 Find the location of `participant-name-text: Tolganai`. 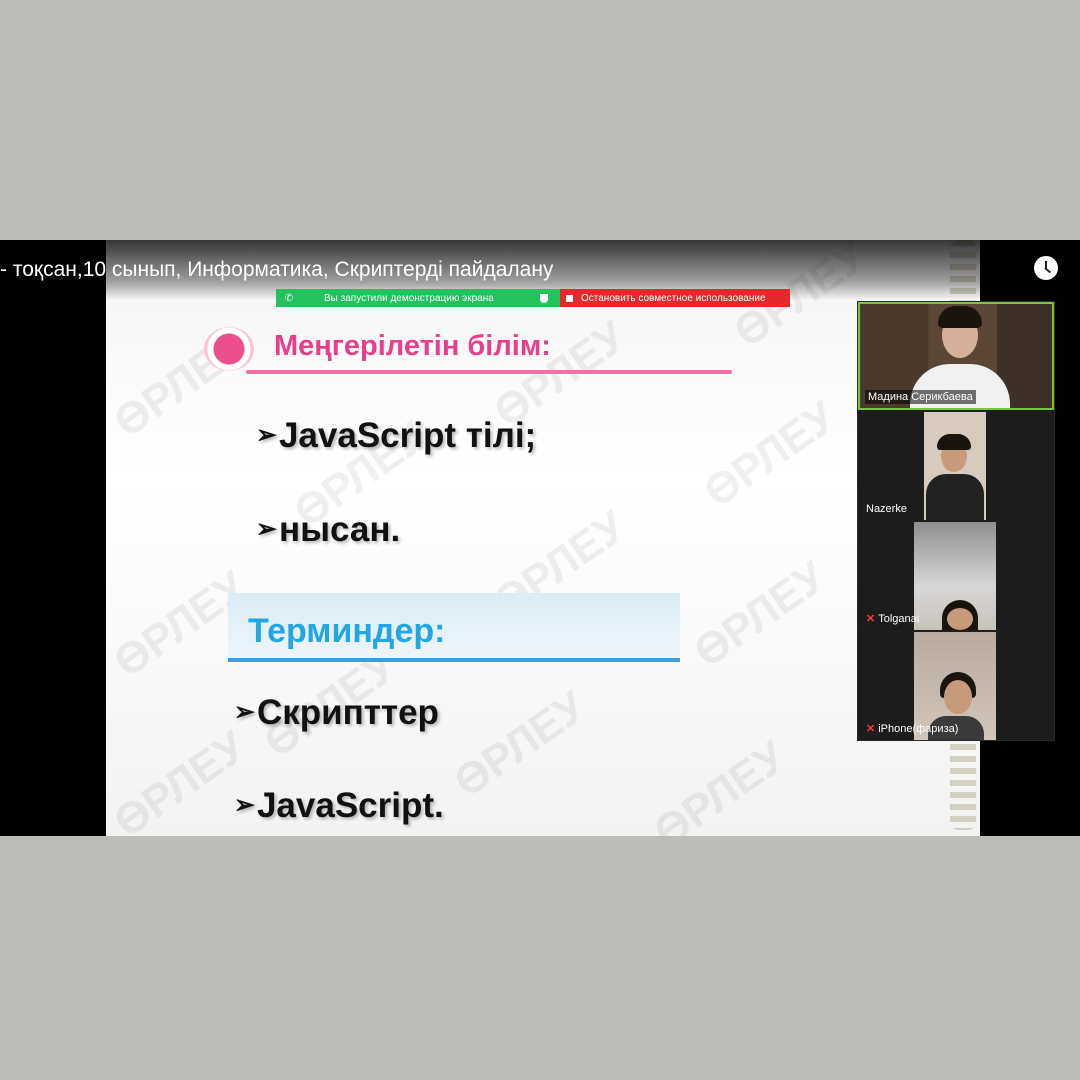

participant-name-text: Tolganai is located at coordinates (899, 619).